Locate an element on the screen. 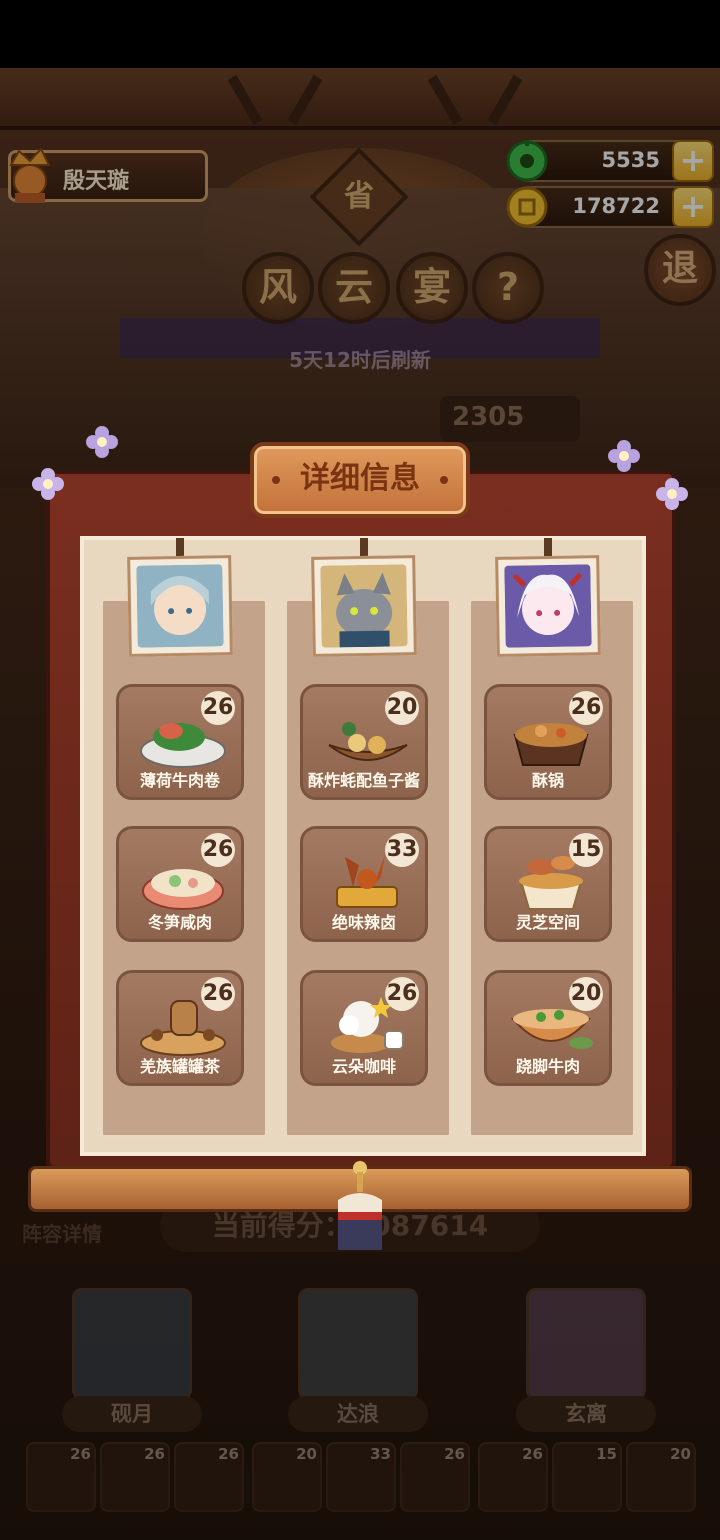 This screenshot has width=720, height=1540. dish-card: 26 酥锅 is located at coordinates (548, 742).